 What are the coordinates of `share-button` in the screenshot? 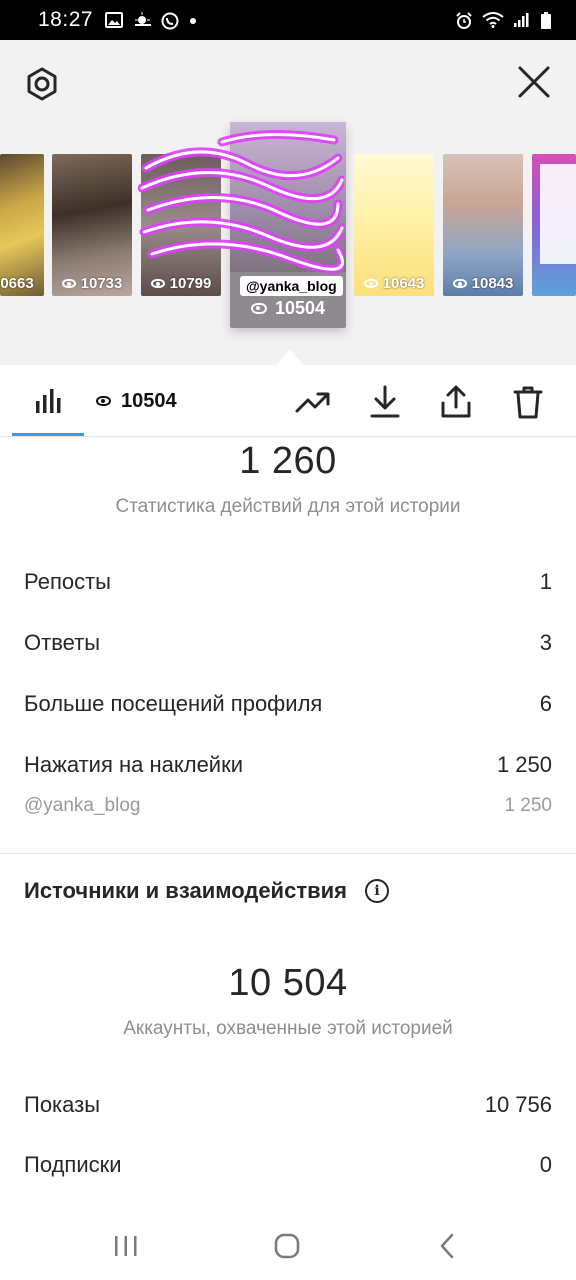 It's located at (456, 402).